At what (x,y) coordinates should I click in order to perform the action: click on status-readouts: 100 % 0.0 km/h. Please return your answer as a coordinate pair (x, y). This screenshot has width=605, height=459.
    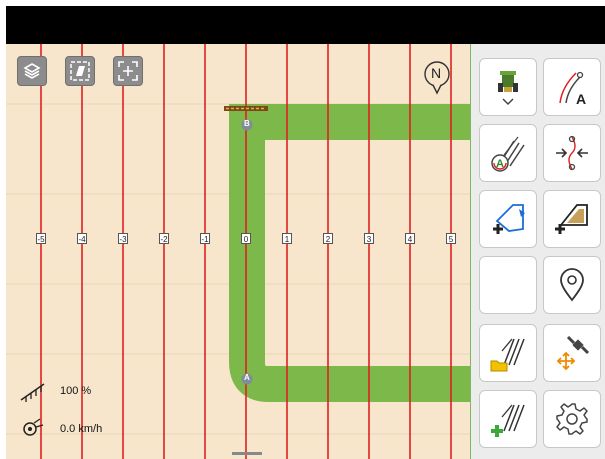
    Looking at the image, I should click on (88, 413).